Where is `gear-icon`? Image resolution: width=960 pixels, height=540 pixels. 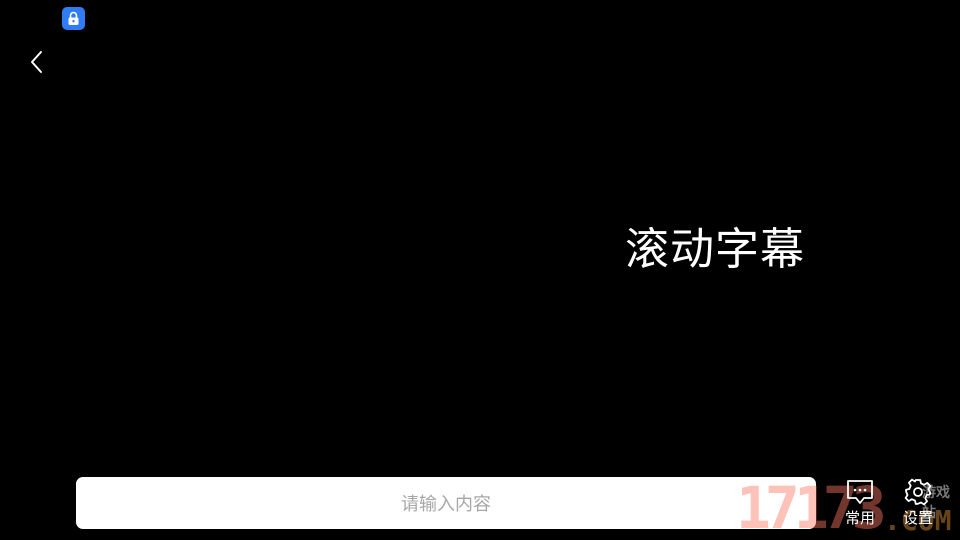
gear-icon is located at coordinates (918, 492).